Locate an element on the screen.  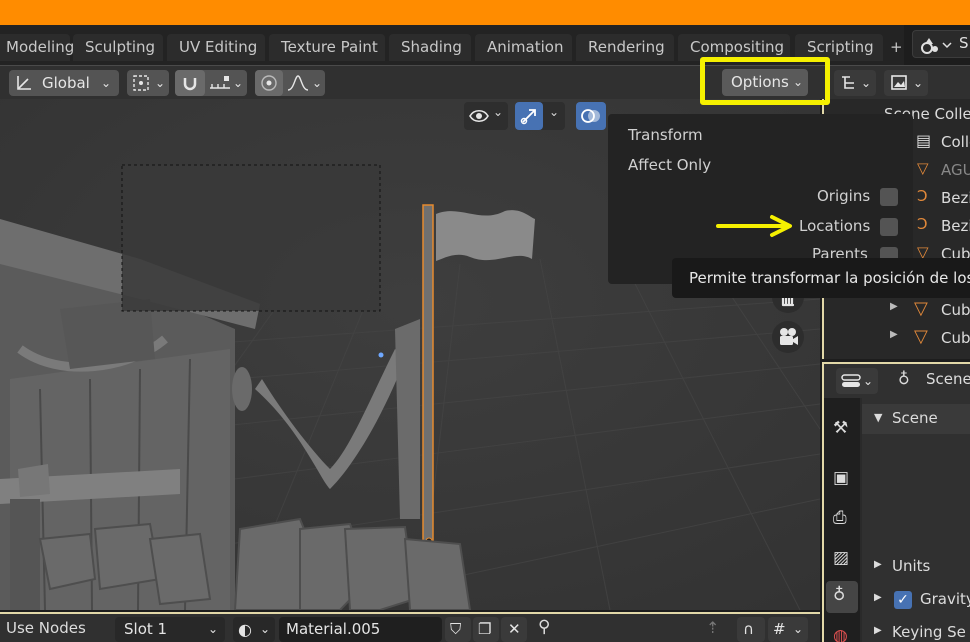
scene-tab-active: ♁ is located at coordinates (842, 597).